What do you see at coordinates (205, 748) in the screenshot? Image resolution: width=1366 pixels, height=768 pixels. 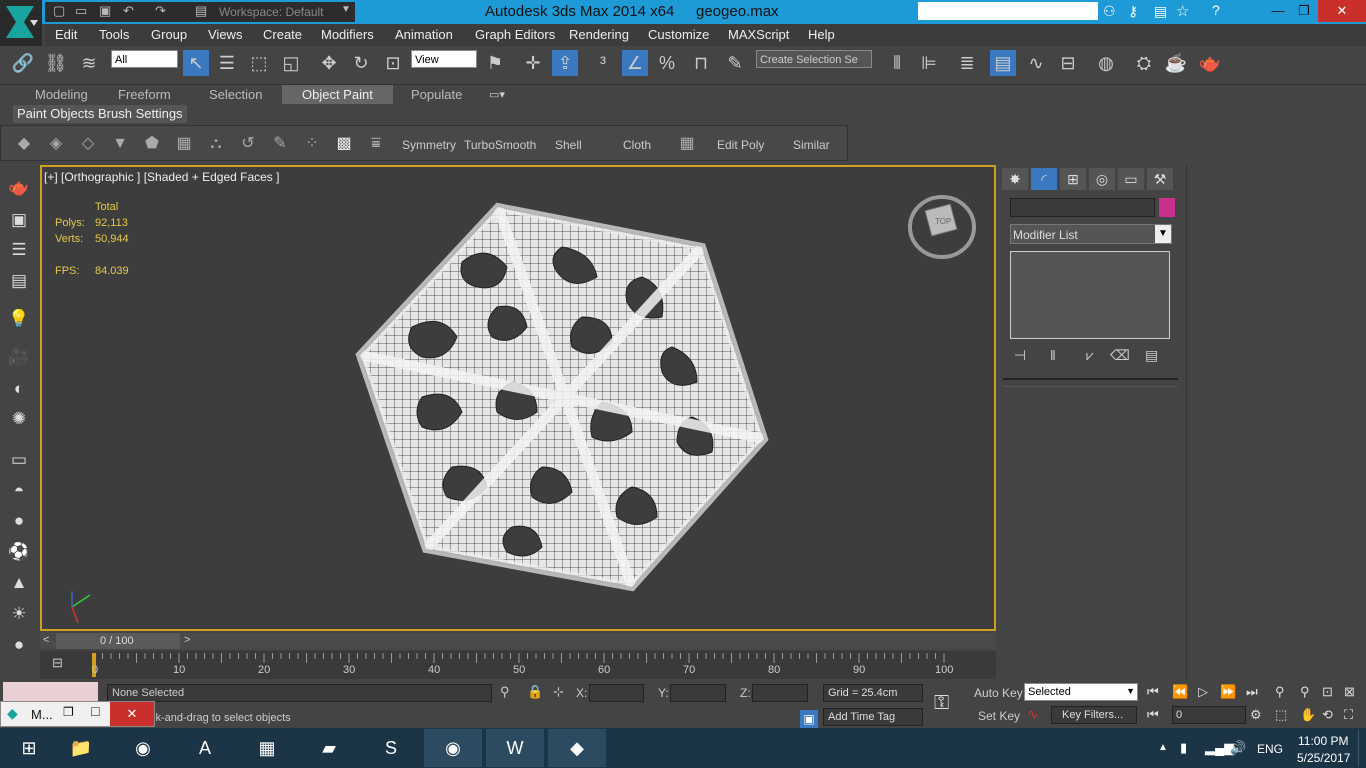 I see `word-pad-icon: A` at bounding box center [205, 748].